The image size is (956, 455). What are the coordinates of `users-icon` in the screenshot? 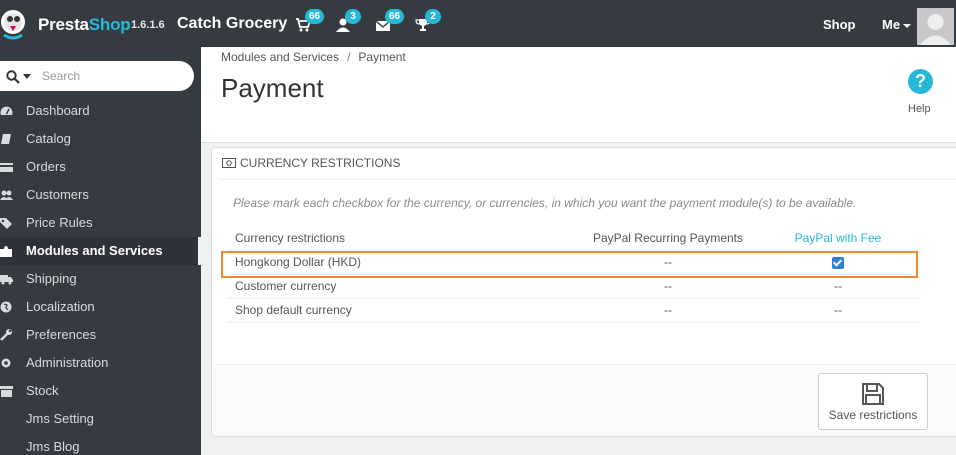 It's located at (6, 195).